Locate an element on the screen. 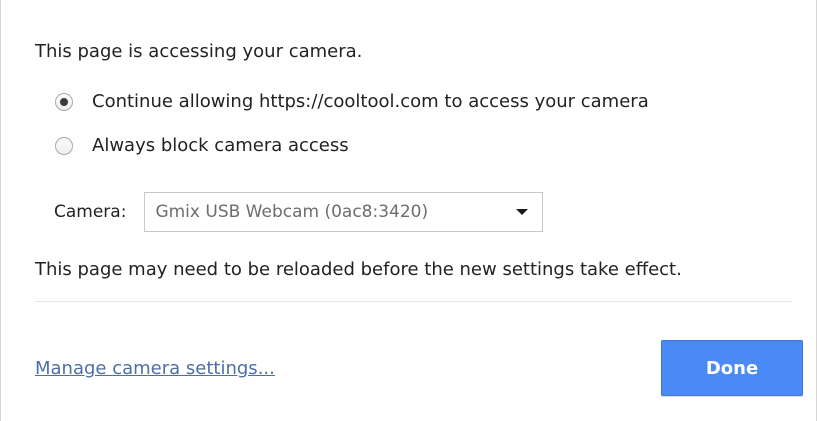 The height and width of the screenshot is (421, 817). camera-select: Gmix USB Webcam (0ac8:3420) is located at coordinates (344, 212).